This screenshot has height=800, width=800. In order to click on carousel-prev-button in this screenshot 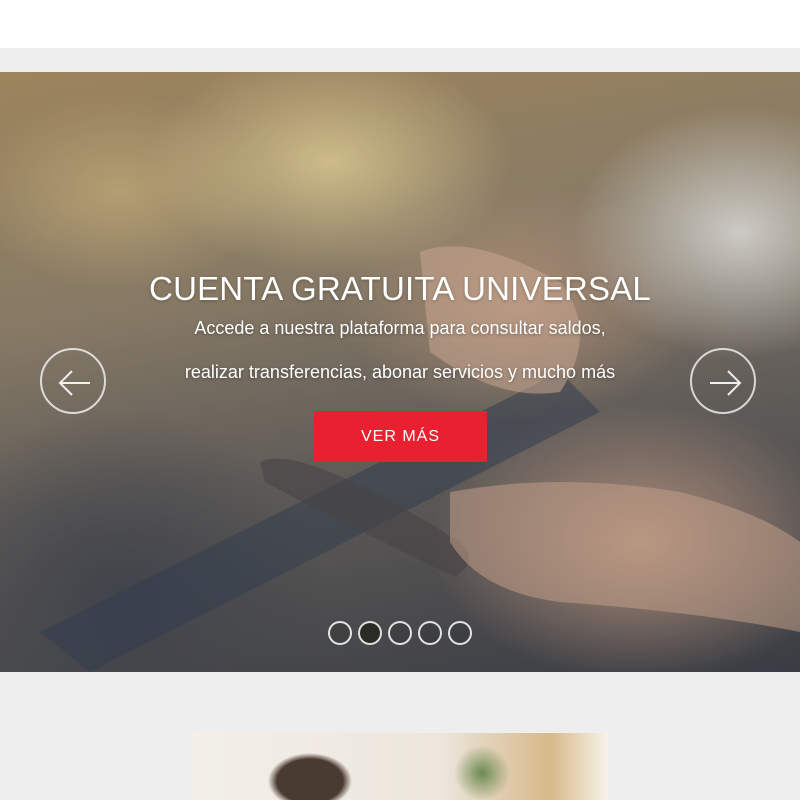, I will do `click(73, 381)`.